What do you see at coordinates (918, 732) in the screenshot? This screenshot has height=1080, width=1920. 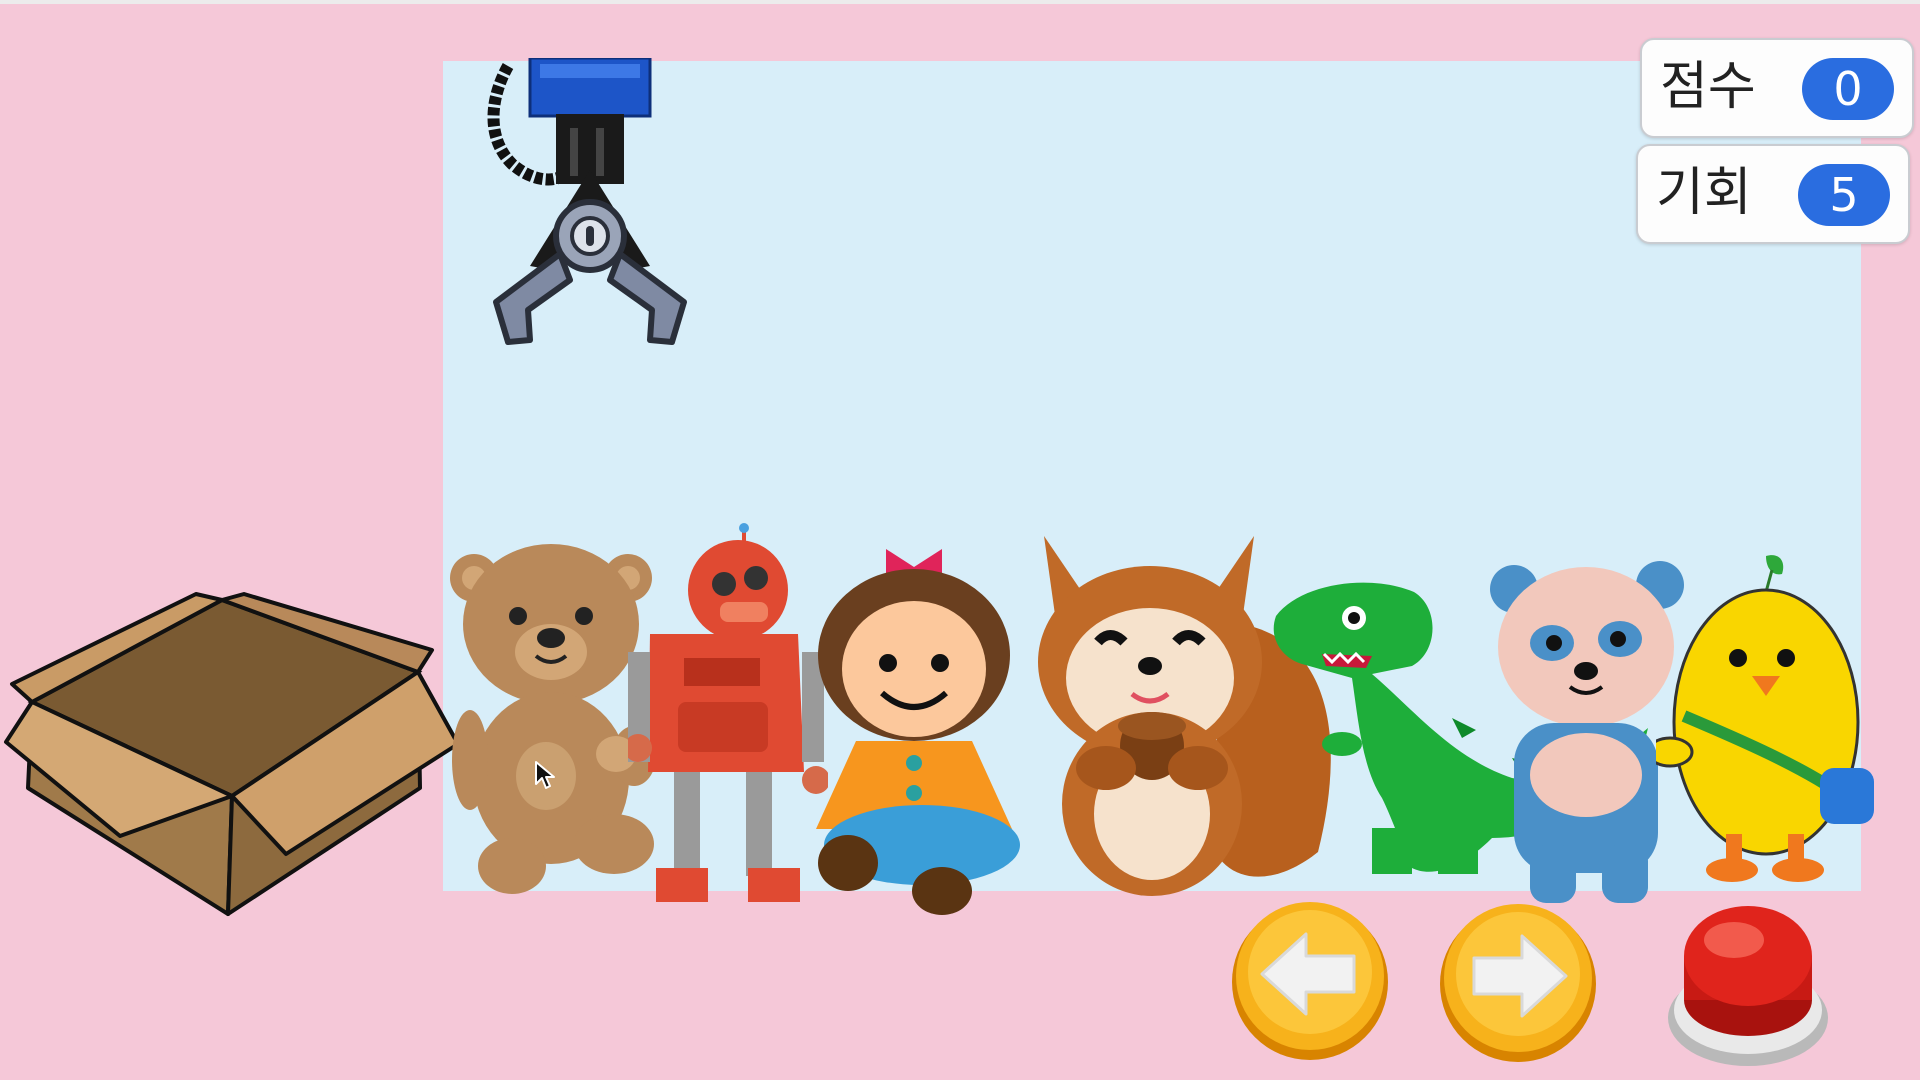 I see `doll-icon` at bounding box center [918, 732].